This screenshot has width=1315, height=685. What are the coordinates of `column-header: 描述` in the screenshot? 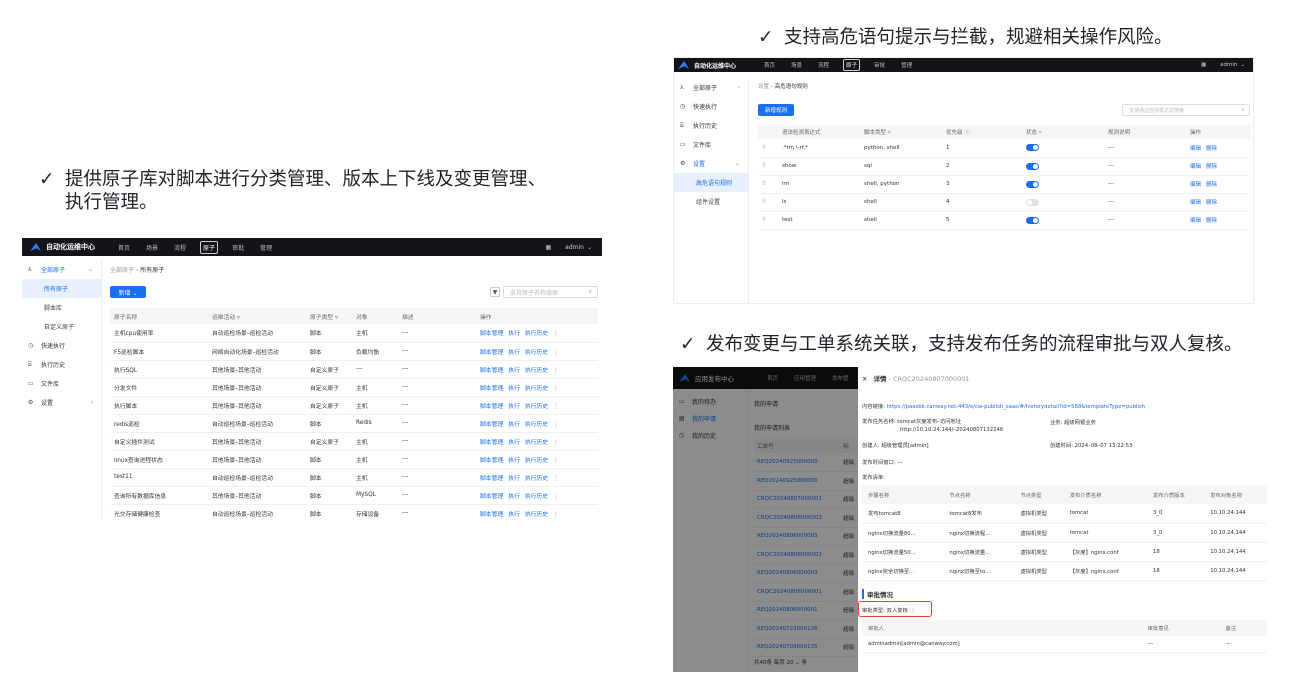 It's located at (437, 316).